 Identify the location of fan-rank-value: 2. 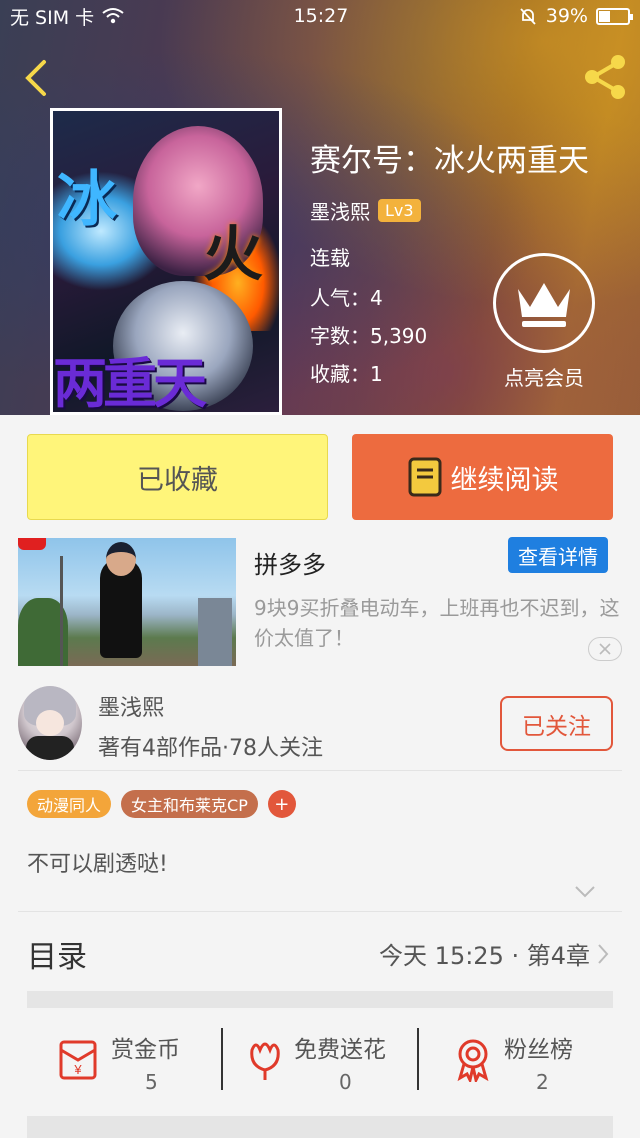
(542, 1082).